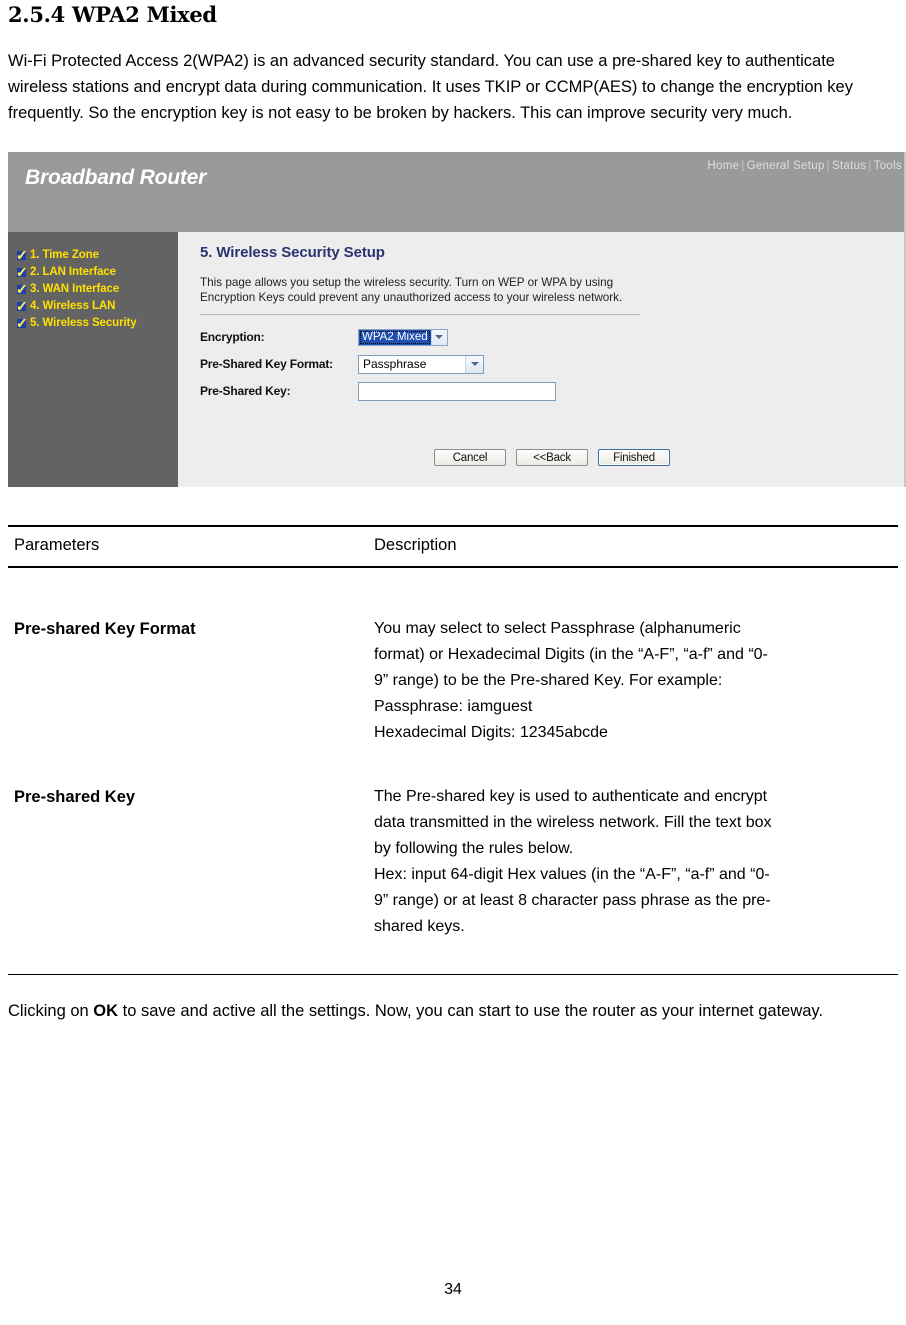 The image size is (906, 1325). I want to click on sidebar-item-wan-interface: ✓ 3. WAN Interface, so click(97, 289).